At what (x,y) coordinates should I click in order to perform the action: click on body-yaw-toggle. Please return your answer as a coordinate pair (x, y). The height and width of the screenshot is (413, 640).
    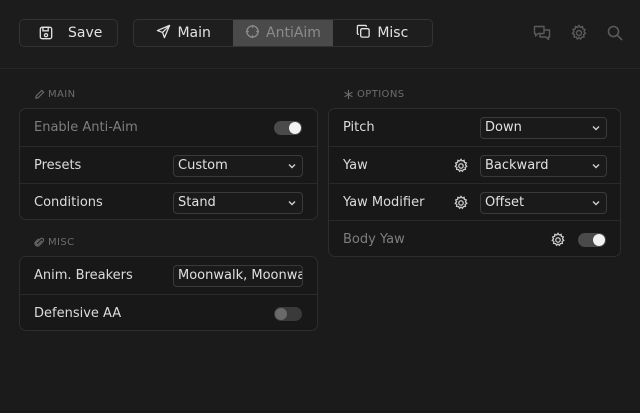
    Looking at the image, I should click on (592, 240).